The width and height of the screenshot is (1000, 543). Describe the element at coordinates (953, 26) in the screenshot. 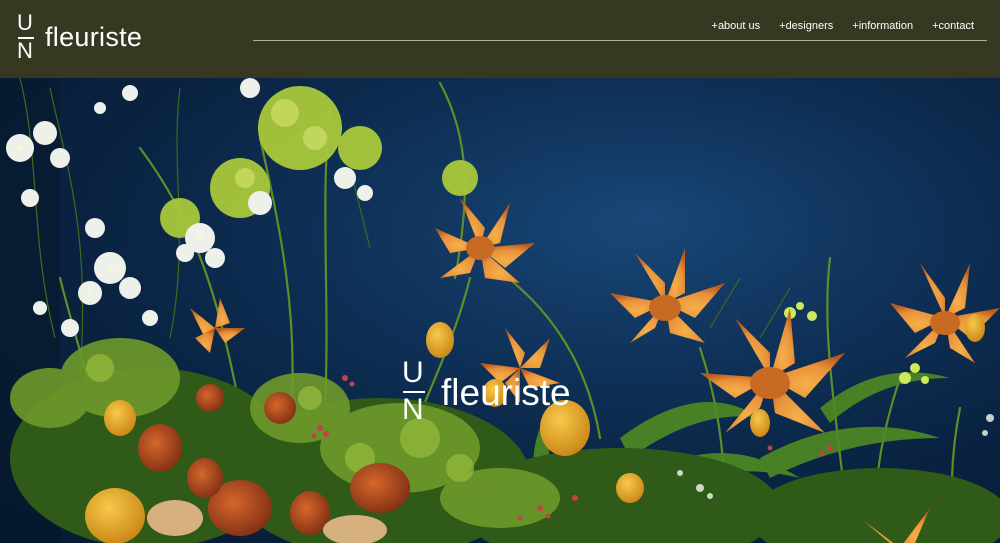

I see `nav-contact: +contact` at that location.